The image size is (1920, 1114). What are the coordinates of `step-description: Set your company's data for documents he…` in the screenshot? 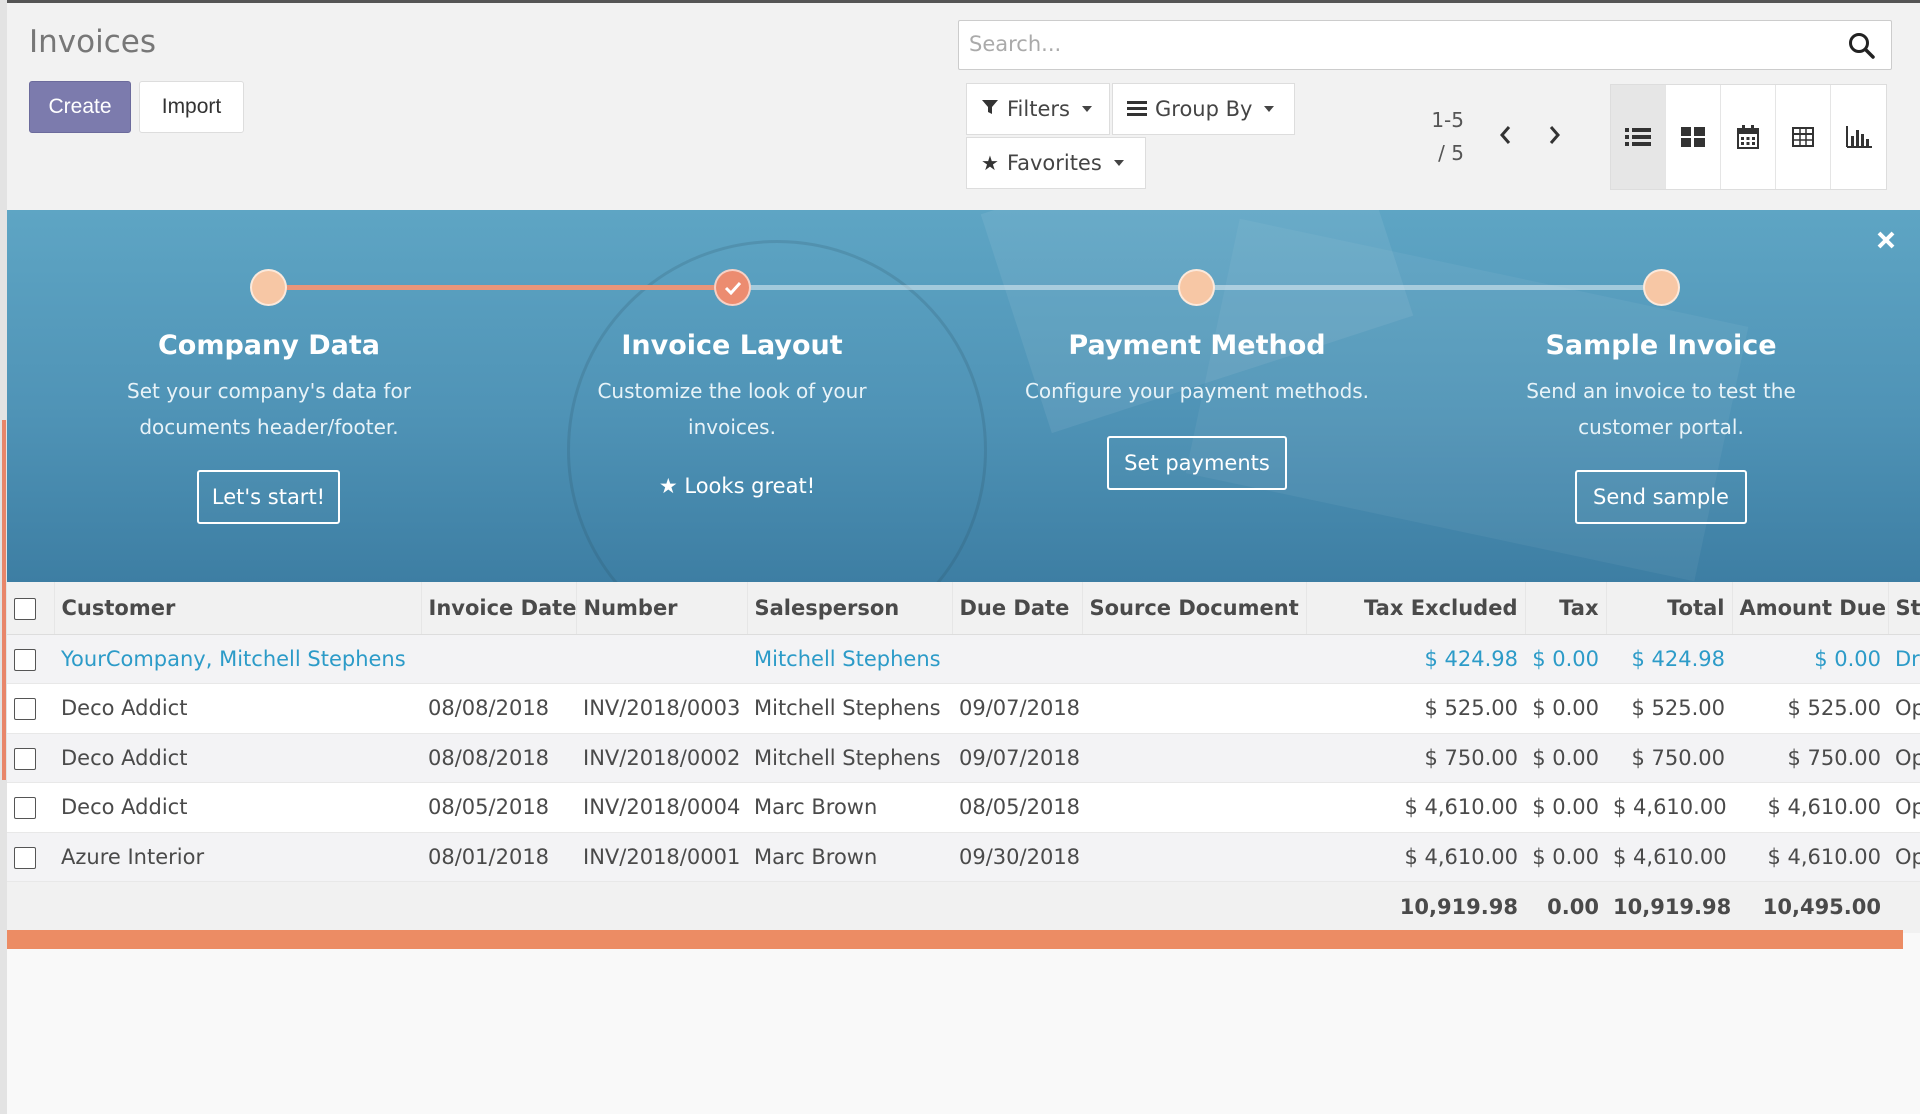 It's located at (269, 409).